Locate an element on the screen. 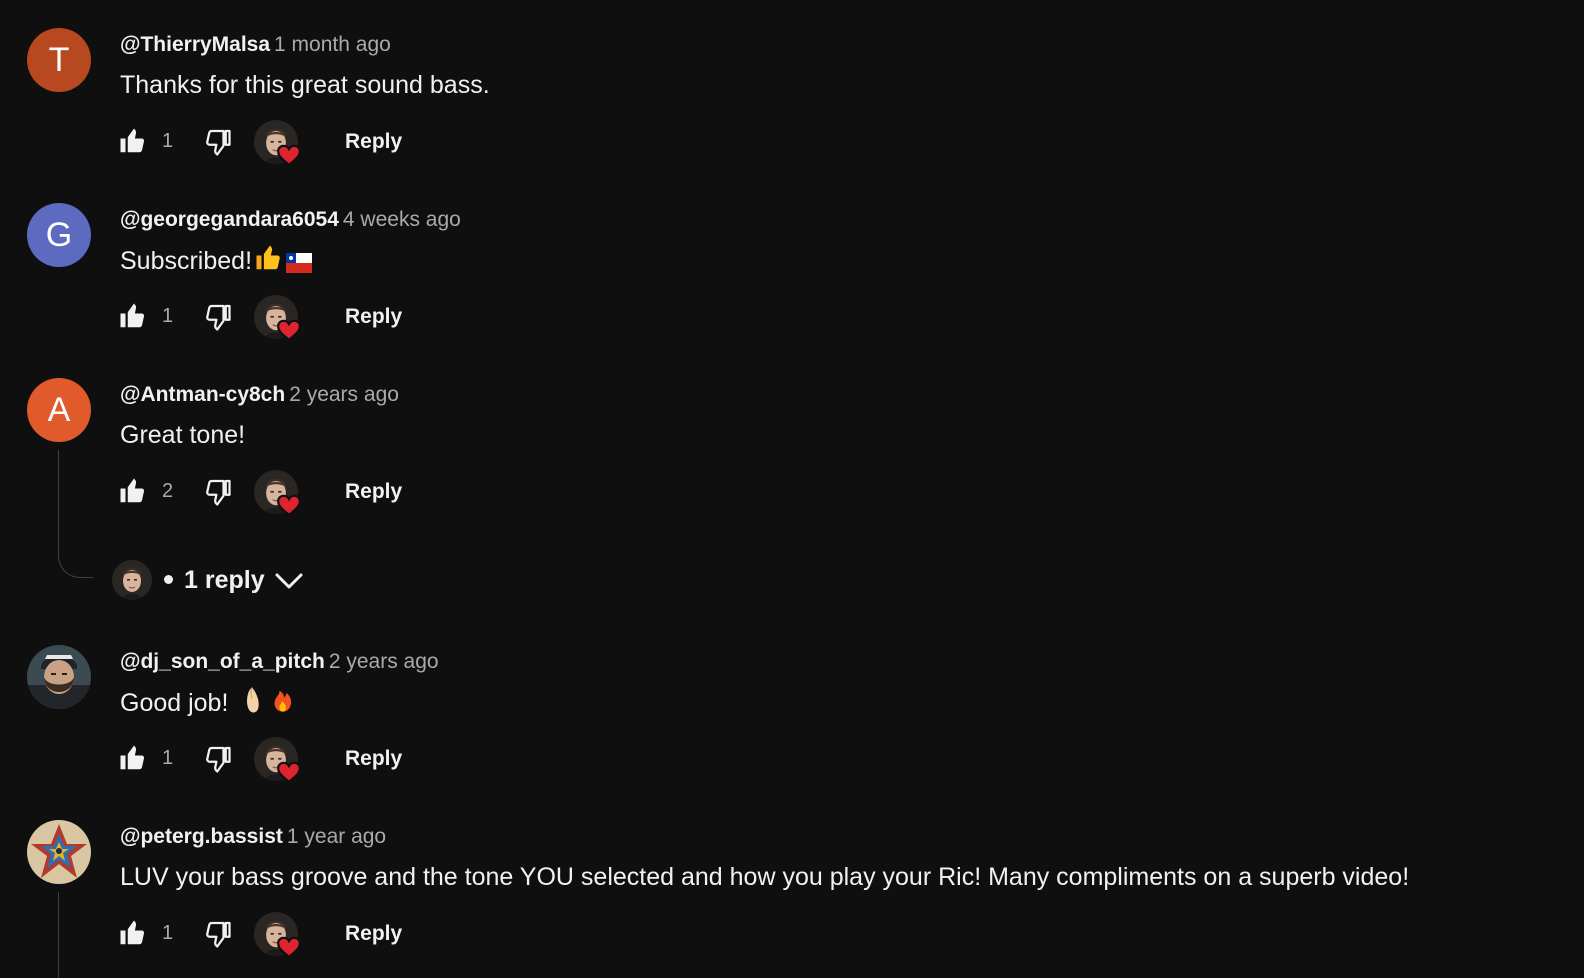  fire-emoji is located at coordinates (283, 704).